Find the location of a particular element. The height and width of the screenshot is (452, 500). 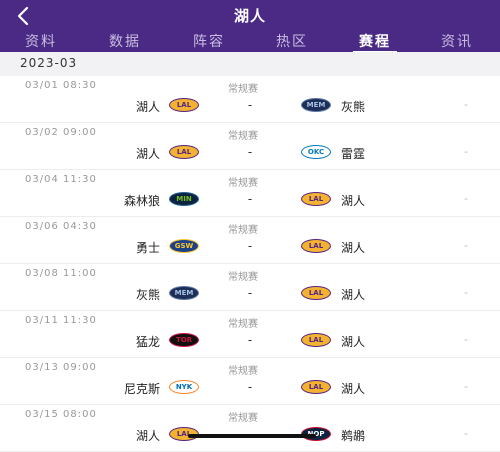

home-team-name: 尼克斯 is located at coordinates (141, 389).